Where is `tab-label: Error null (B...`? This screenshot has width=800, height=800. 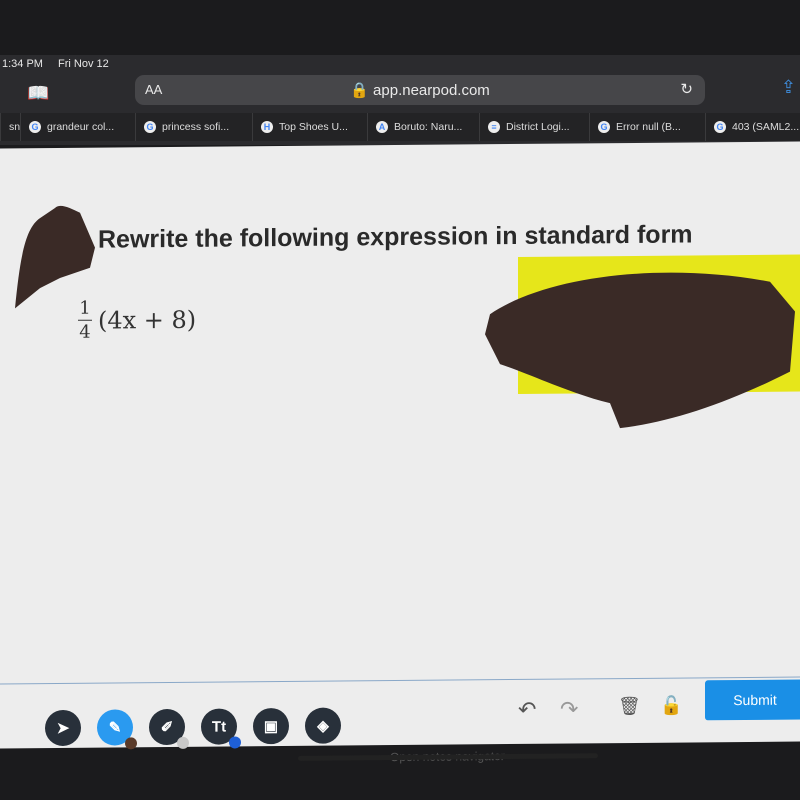
tab-label: Error null (B... is located at coordinates (648, 127).